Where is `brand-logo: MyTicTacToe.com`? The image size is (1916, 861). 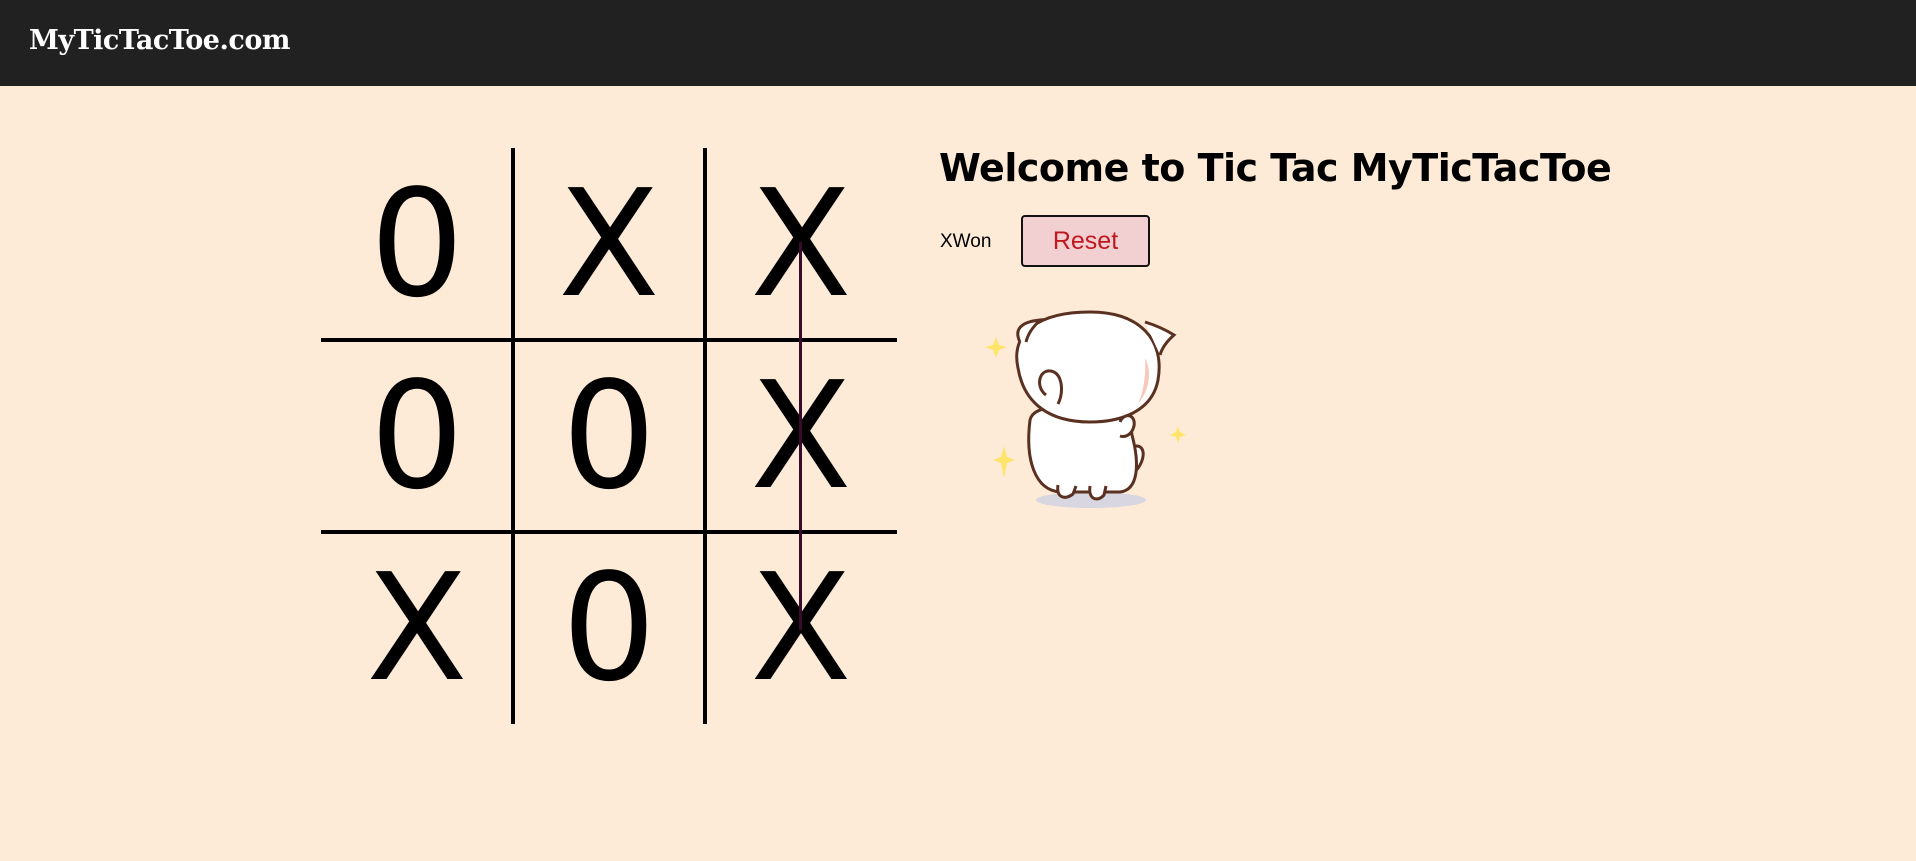 brand-logo: MyTicTacToe.com is located at coordinates (159, 41).